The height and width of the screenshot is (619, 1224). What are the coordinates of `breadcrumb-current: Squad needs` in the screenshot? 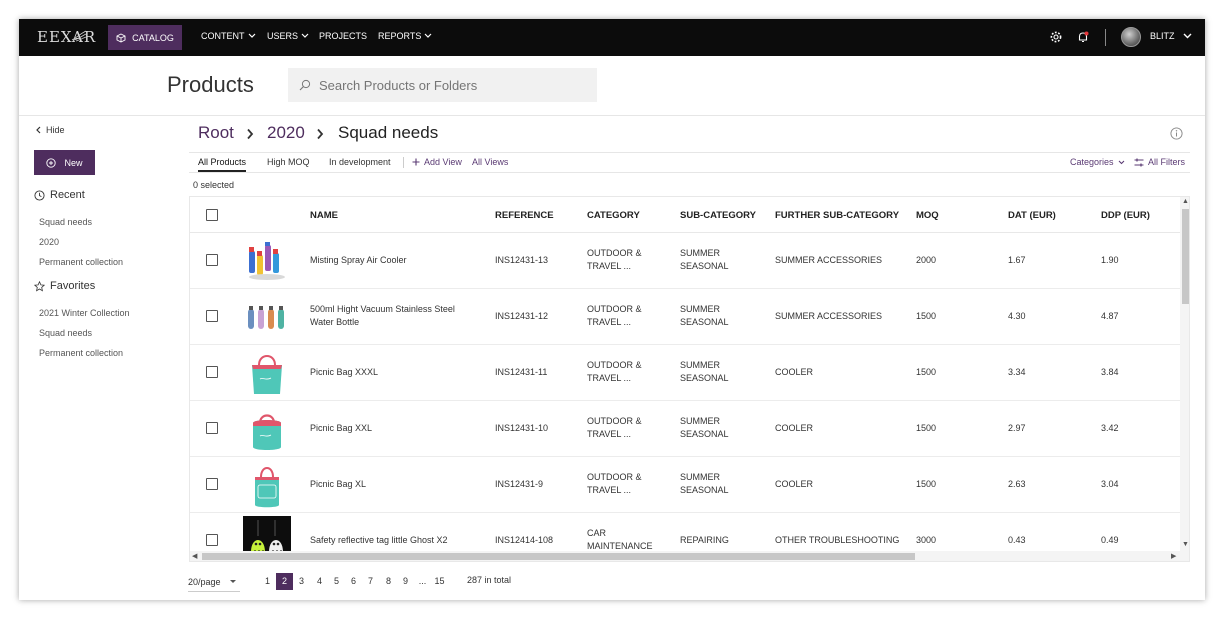 It's located at (388, 132).